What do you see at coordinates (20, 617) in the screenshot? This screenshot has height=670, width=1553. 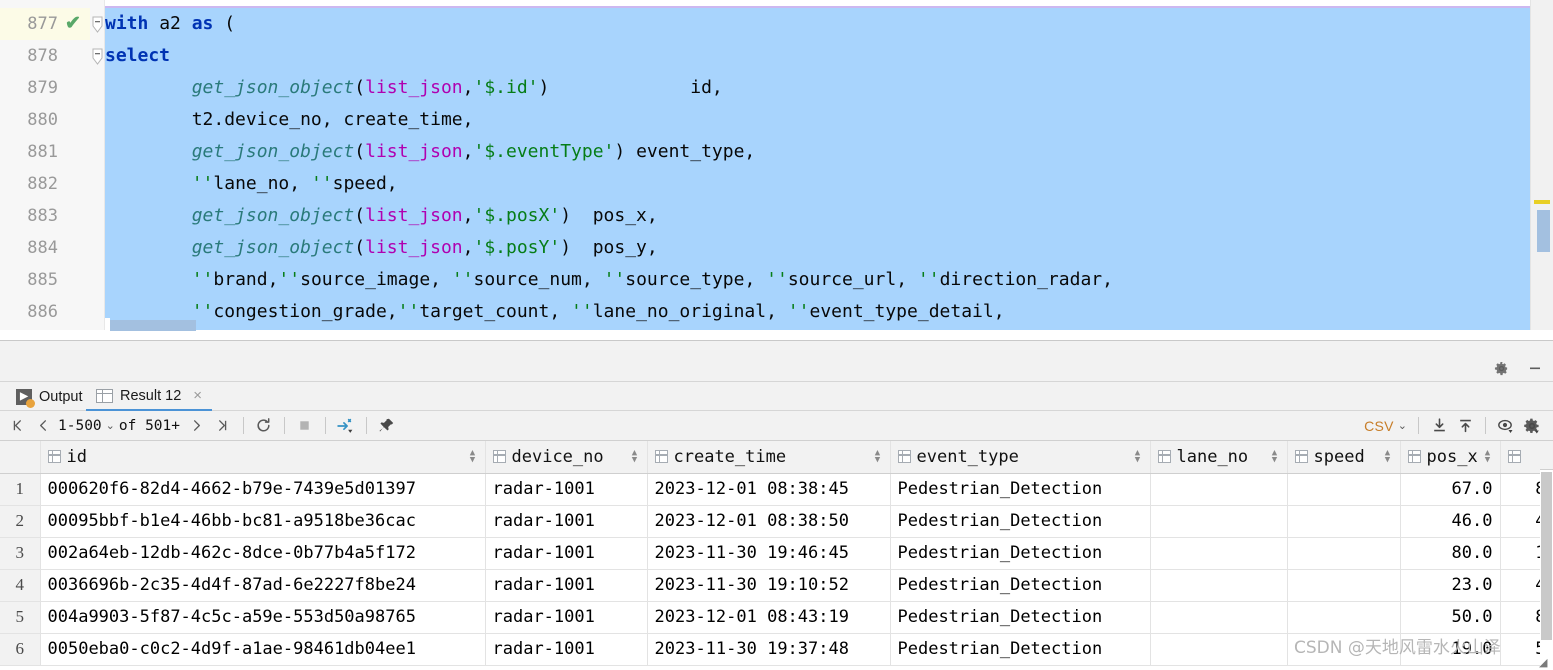 I see `row-number: 5` at bounding box center [20, 617].